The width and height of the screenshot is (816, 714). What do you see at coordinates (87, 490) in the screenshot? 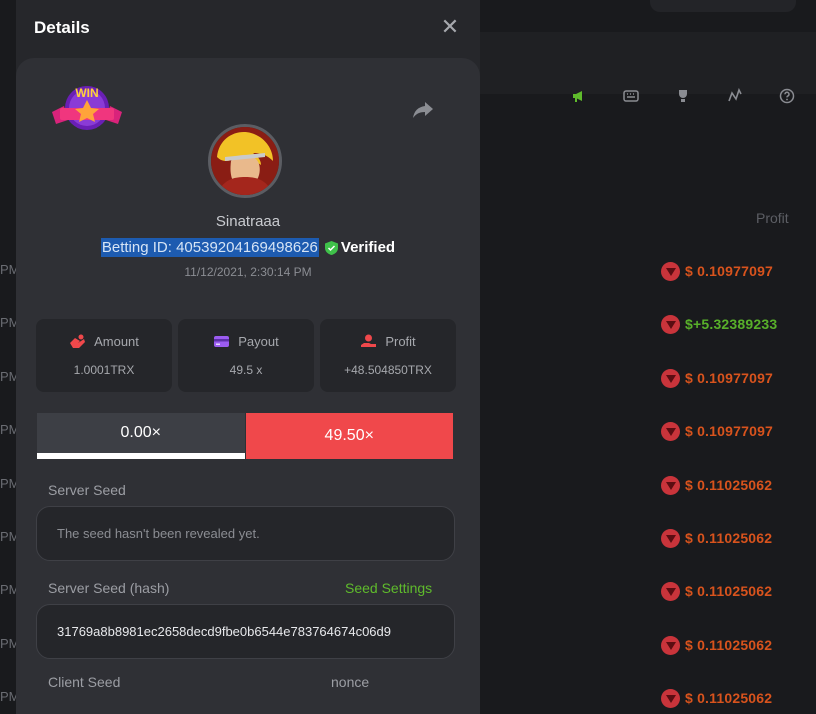
I see `server-seed-label: Server Seed` at bounding box center [87, 490].